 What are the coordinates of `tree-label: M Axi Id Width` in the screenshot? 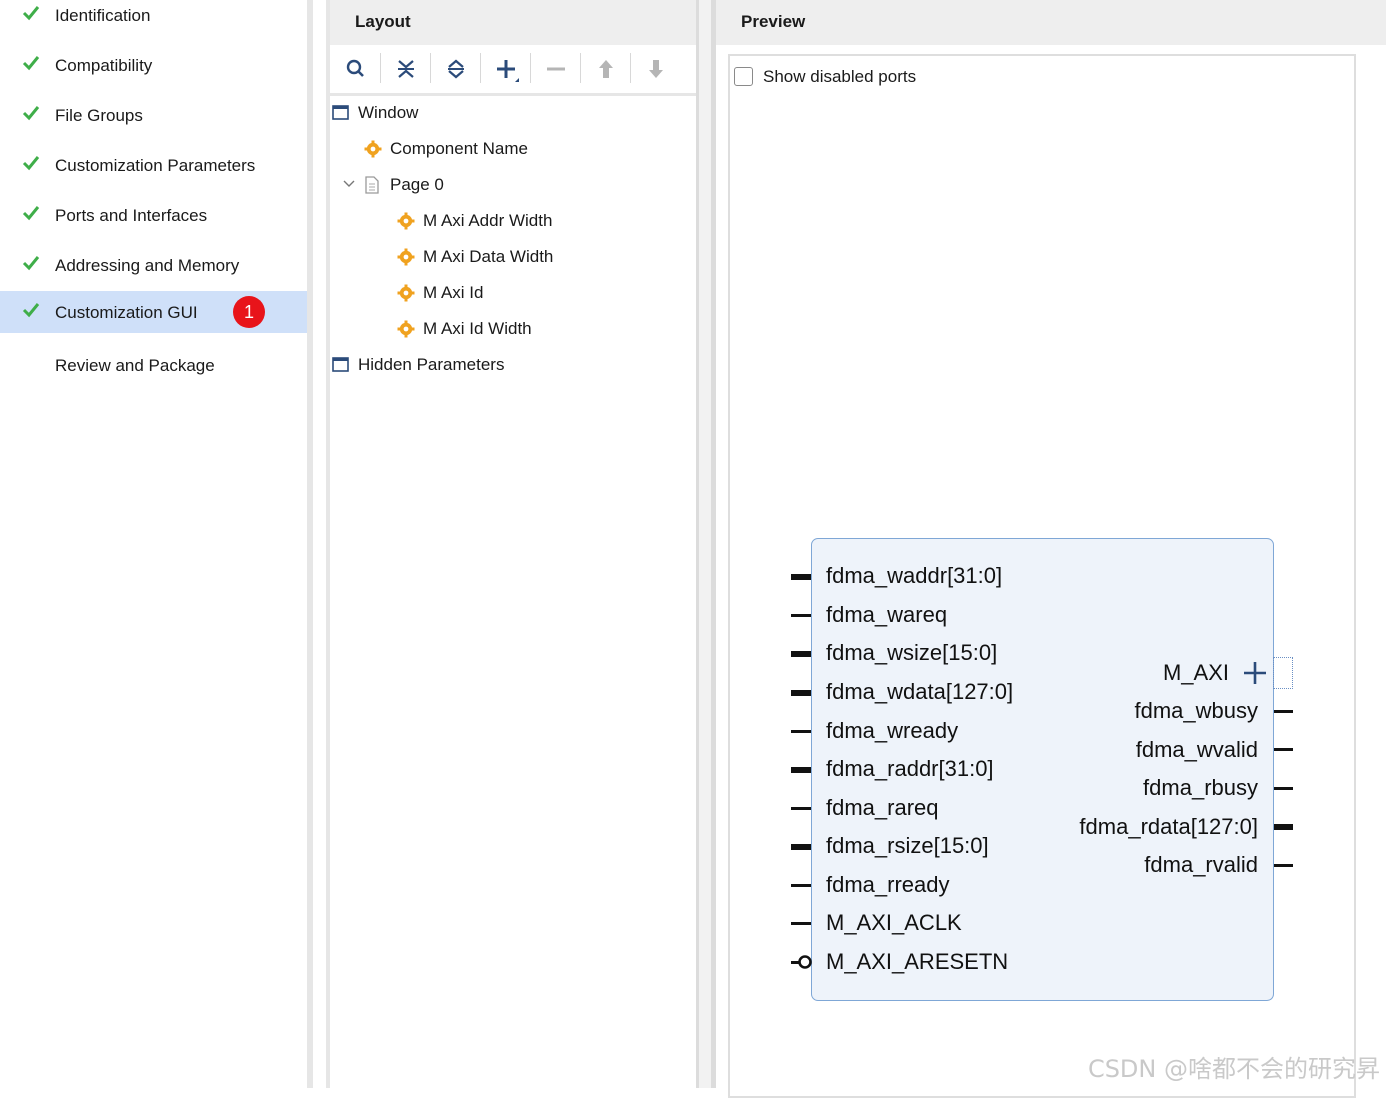 It's located at (477, 328).